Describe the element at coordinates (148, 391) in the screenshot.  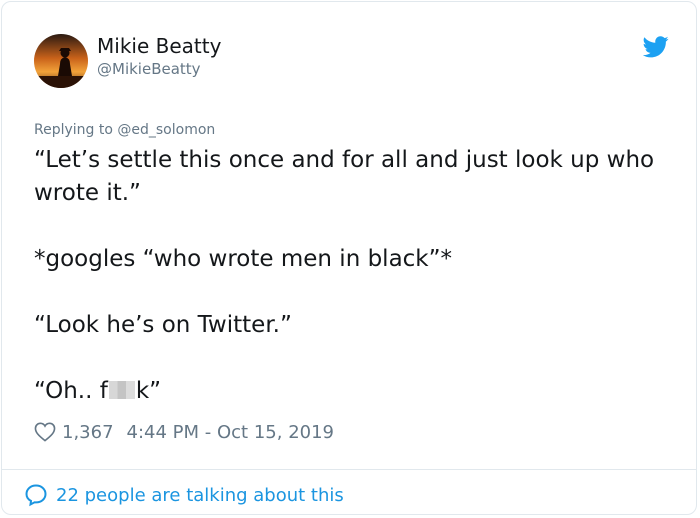
I see `tweet-paragraph-4-end: k”` at that location.